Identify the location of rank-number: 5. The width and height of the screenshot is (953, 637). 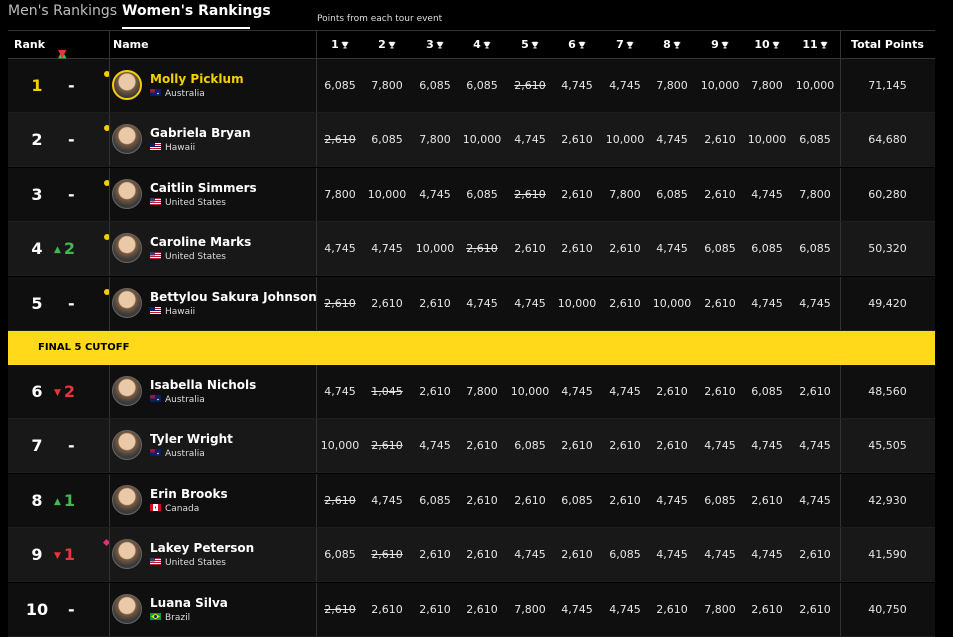
(37, 303).